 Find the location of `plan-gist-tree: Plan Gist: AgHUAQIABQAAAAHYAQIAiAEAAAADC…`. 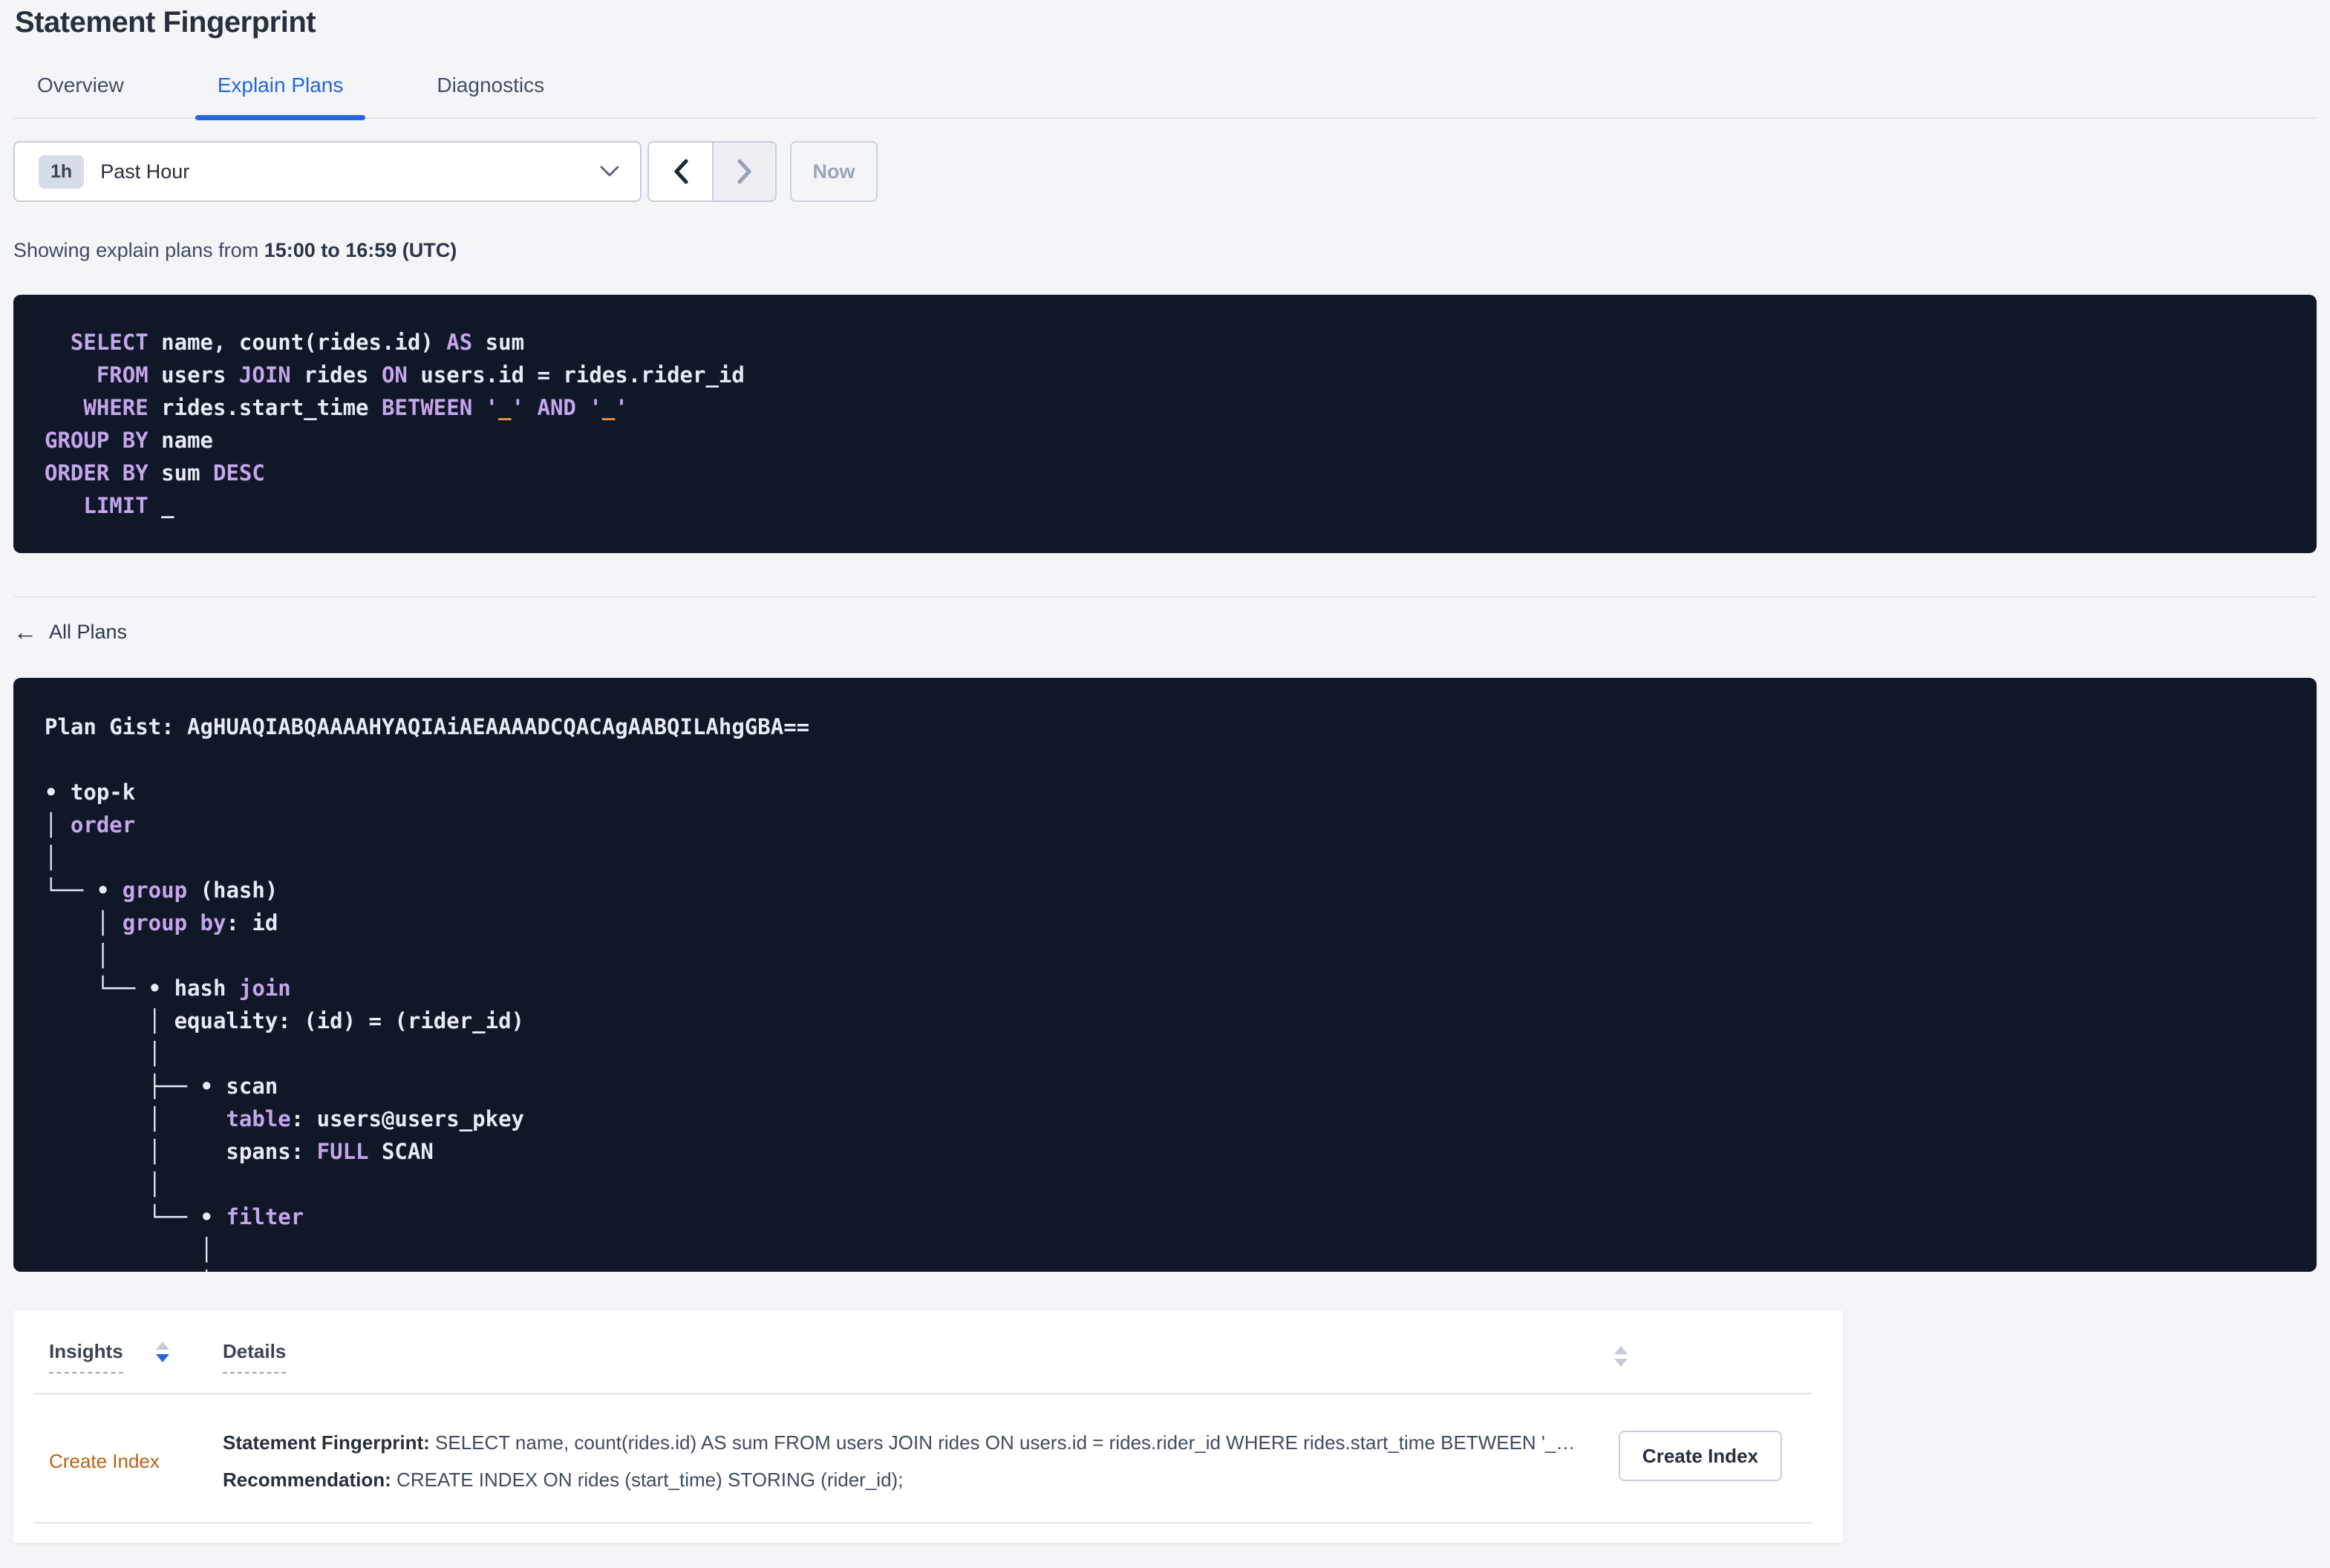

plan-gist-tree: Plan Gist: AgHUAQIABQAAAAHYAQIAiAEAAAADC… is located at coordinates (427, 993).